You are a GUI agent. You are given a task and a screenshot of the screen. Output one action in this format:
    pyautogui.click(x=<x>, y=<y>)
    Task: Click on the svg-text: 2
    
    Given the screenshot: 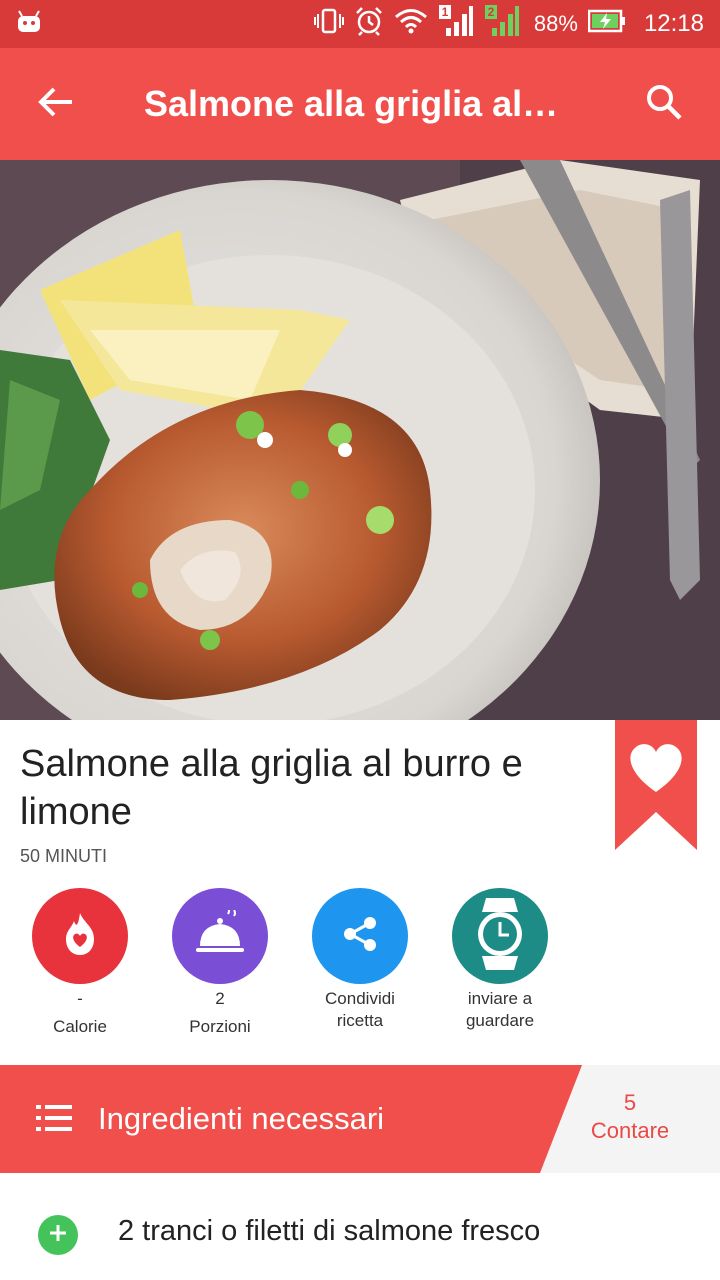 What is the action you would take?
    pyautogui.click(x=491, y=12)
    